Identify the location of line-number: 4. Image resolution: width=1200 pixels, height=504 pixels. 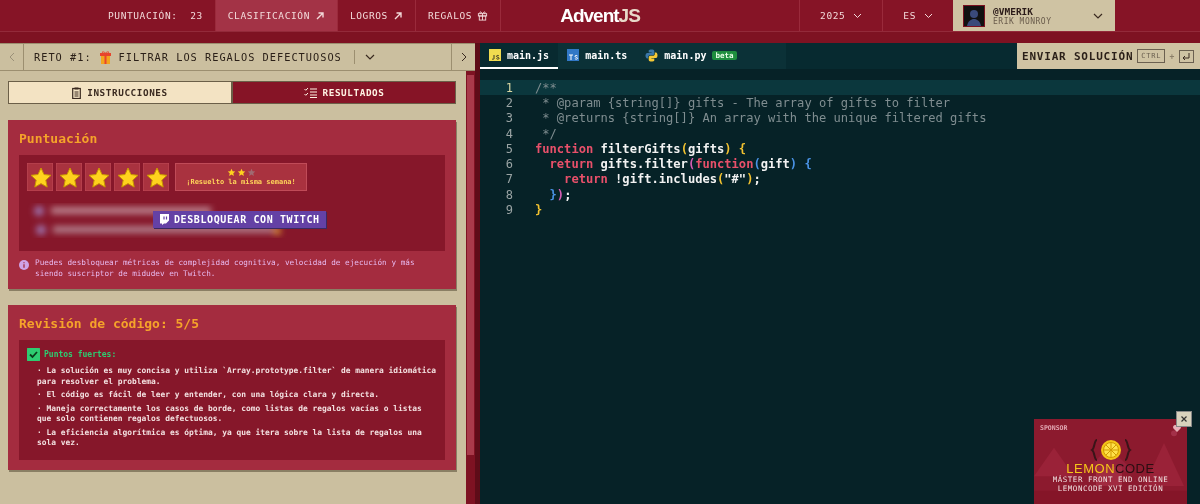
(508, 133).